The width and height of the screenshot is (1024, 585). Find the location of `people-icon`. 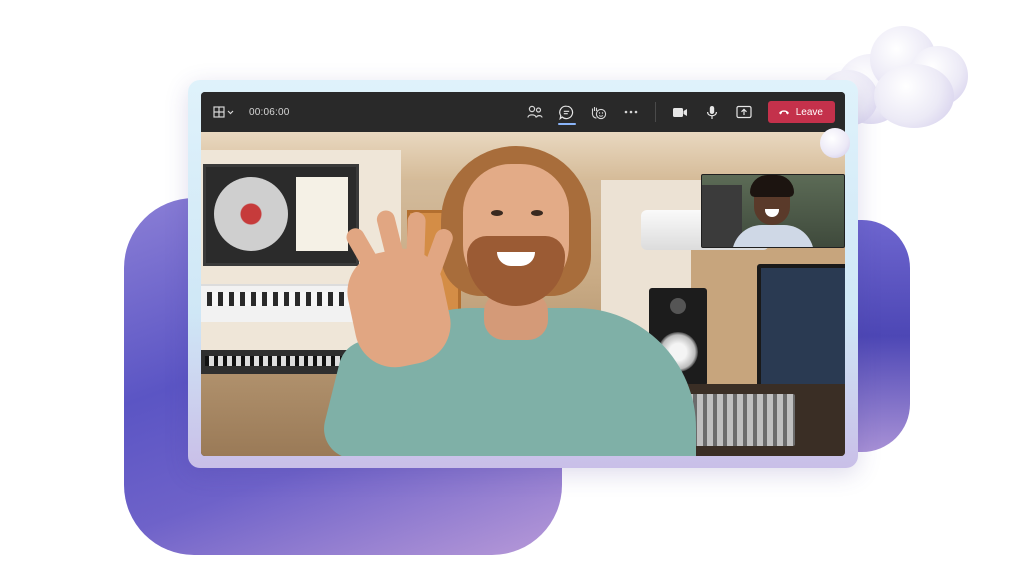

people-icon is located at coordinates (535, 111).